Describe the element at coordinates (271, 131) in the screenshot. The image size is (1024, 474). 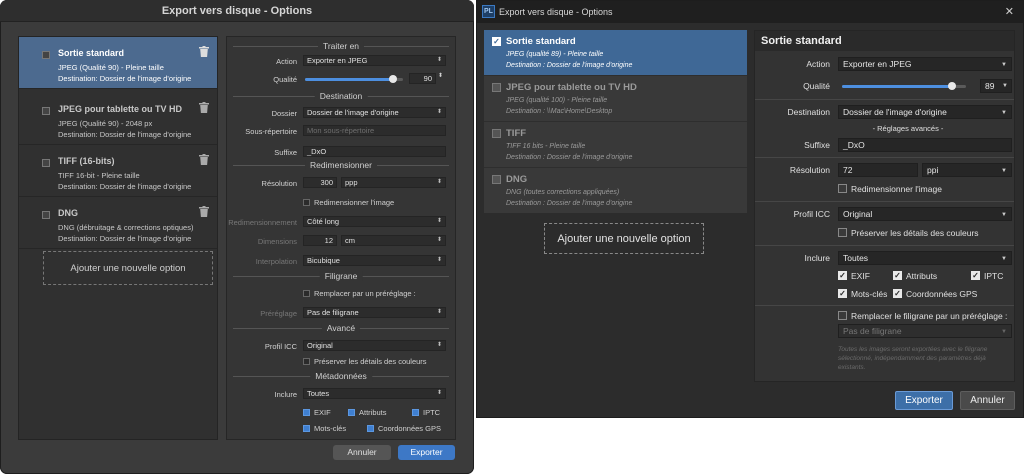
I see `subfolder-label: Sous-répertoire` at that location.